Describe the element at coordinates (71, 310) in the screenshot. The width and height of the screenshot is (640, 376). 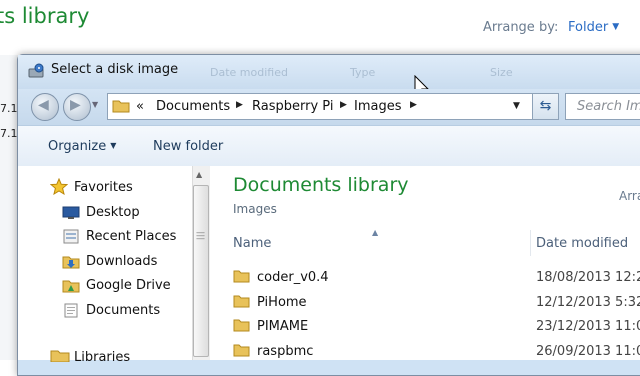
I see `documents-icon` at that location.